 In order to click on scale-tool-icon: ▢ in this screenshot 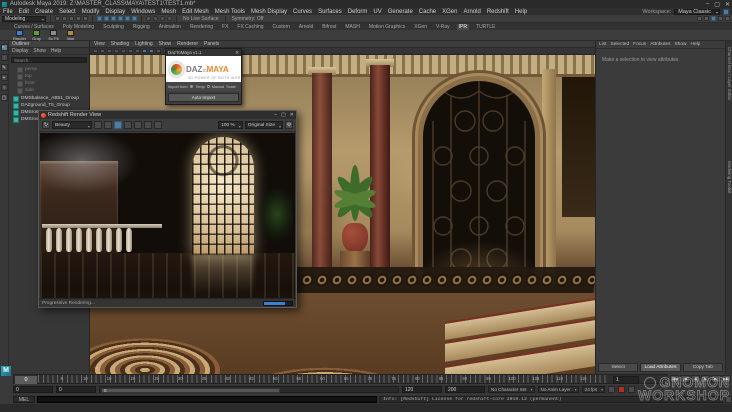, I will do `click(4, 97)`.